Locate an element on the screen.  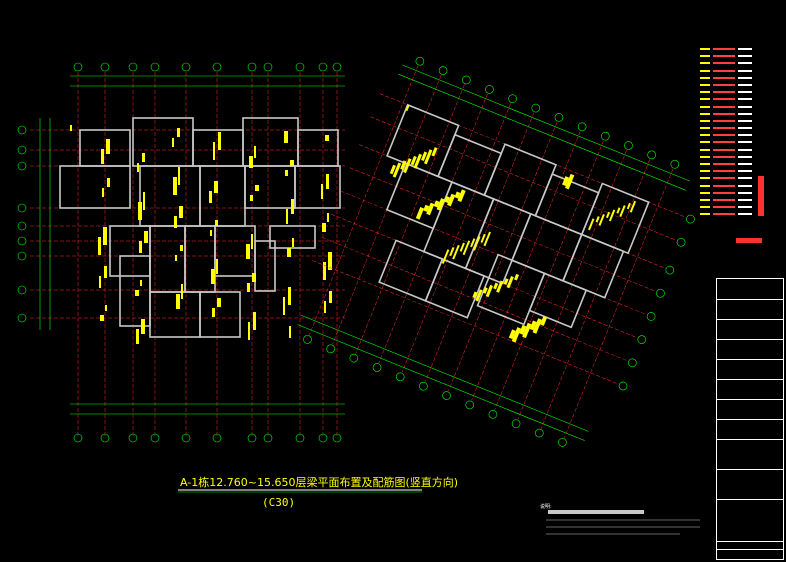
notes-heading: 说明: is located at coordinates (546, 507).